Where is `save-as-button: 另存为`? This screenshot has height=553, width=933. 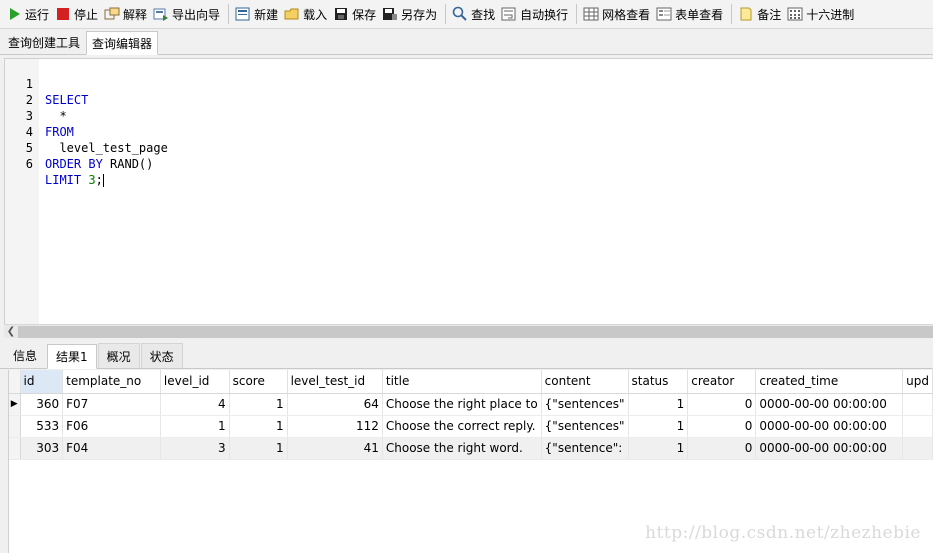 save-as-button: 另存为 is located at coordinates (410, 14).